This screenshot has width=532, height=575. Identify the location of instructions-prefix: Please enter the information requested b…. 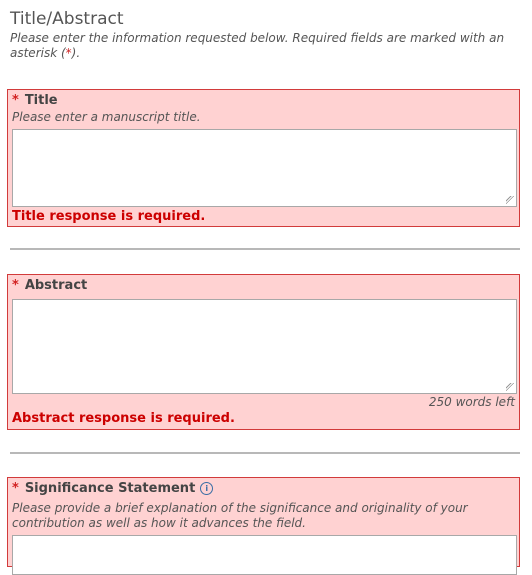
(257, 45).